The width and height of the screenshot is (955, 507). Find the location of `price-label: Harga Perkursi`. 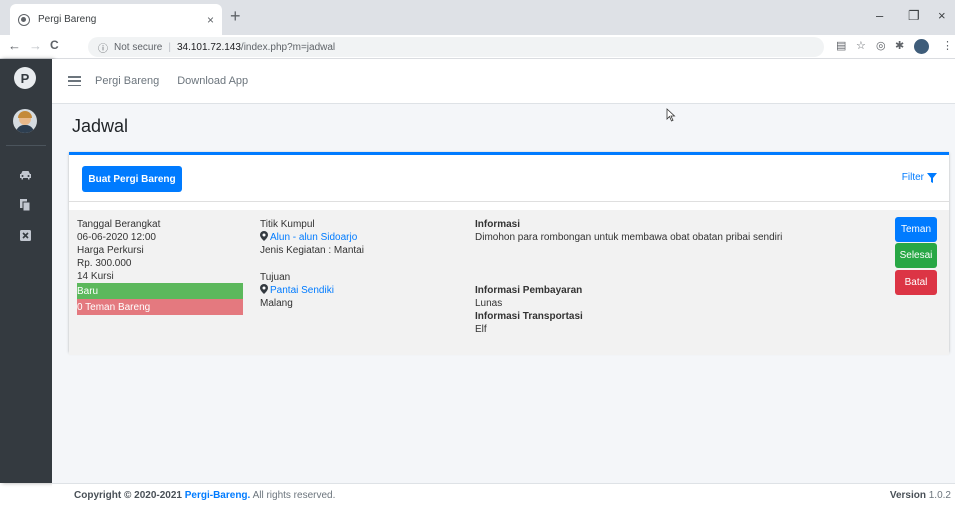

price-label: Harga Perkursi is located at coordinates (110, 250).